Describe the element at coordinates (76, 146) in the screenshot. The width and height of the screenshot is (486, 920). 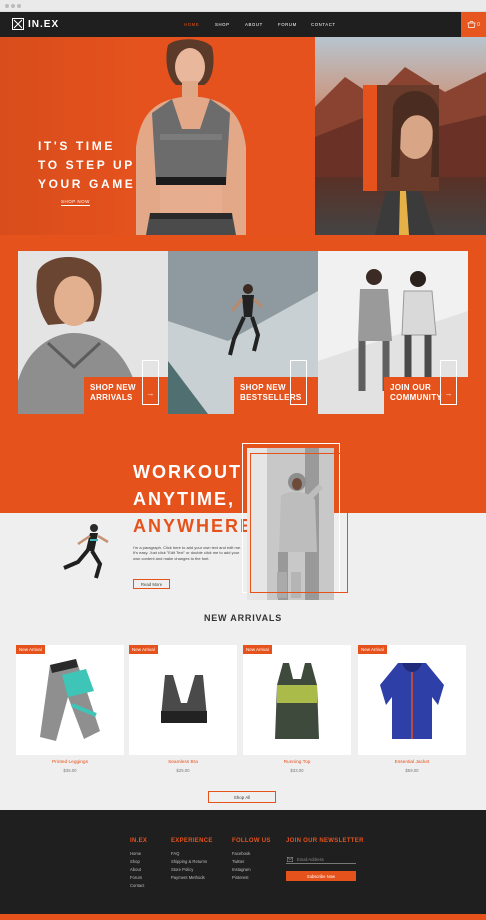
I see `hero-title-line: IT'S TIME` at that location.